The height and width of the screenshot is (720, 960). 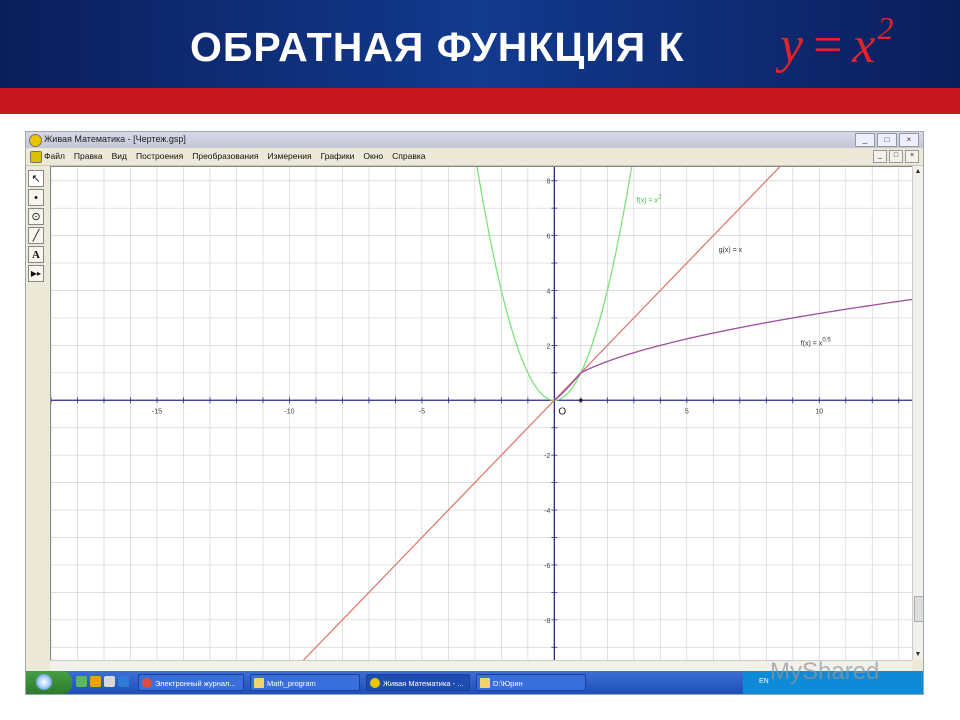 I want to click on title-formula: y = x2, so click(x=837, y=42).